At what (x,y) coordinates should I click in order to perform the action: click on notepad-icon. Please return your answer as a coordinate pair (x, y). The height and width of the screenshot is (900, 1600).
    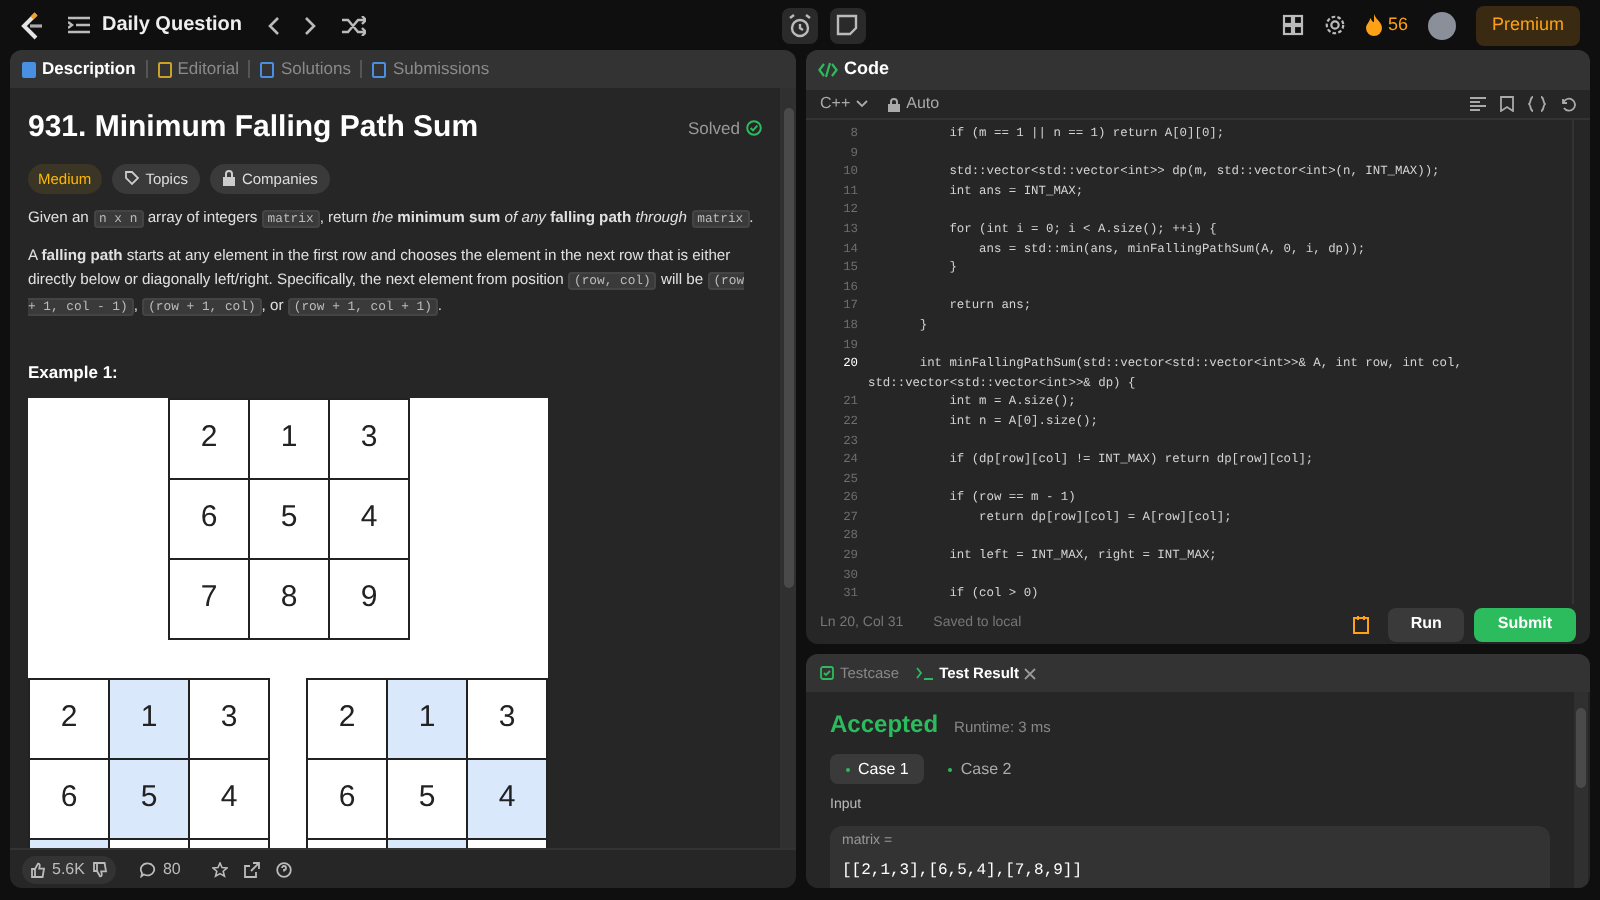
    Looking at the image, I should click on (1361, 624).